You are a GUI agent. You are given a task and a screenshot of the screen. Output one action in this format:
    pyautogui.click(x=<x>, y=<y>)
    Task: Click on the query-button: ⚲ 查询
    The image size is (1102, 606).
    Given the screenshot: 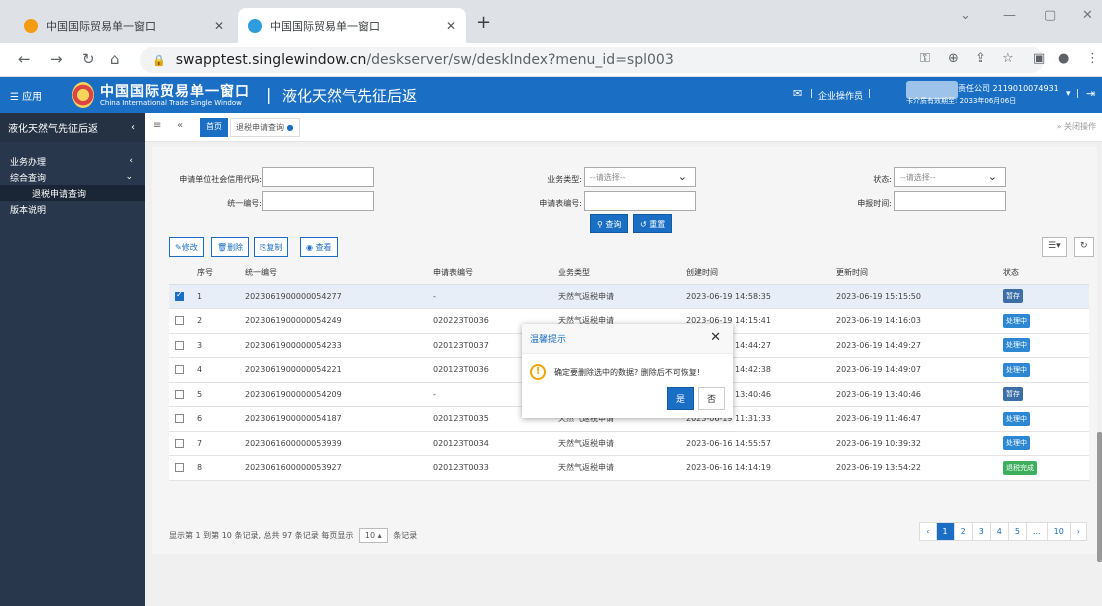 What is the action you would take?
    pyautogui.click(x=609, y=223)
    